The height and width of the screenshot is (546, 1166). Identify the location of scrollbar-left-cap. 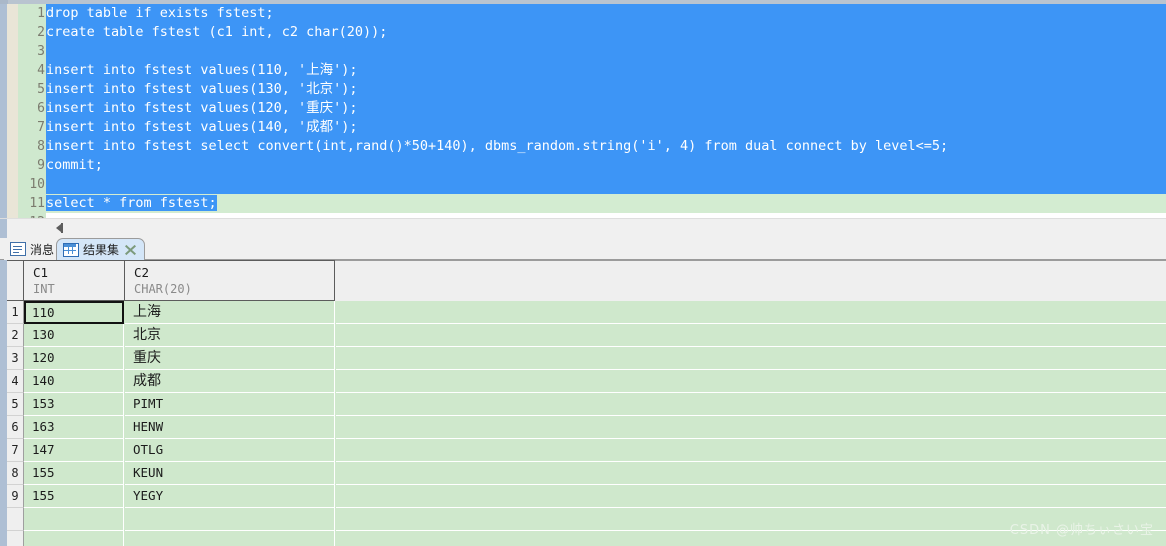
(3, 229).